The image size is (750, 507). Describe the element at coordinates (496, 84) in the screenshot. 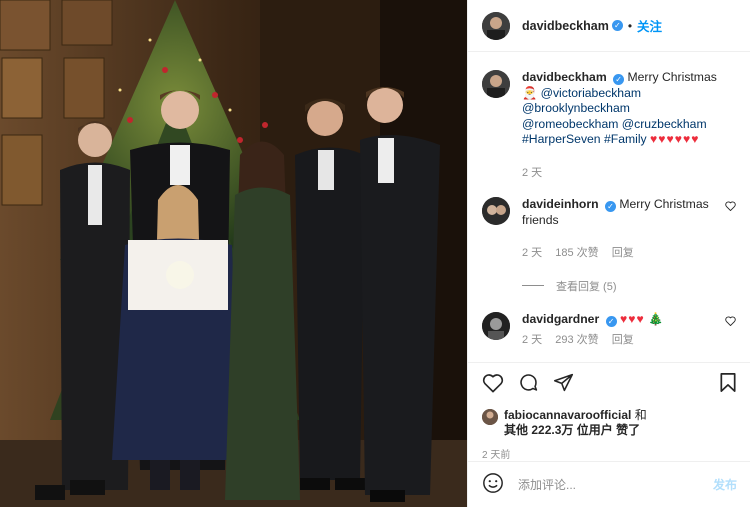

I see `caption-avatar` at that location.